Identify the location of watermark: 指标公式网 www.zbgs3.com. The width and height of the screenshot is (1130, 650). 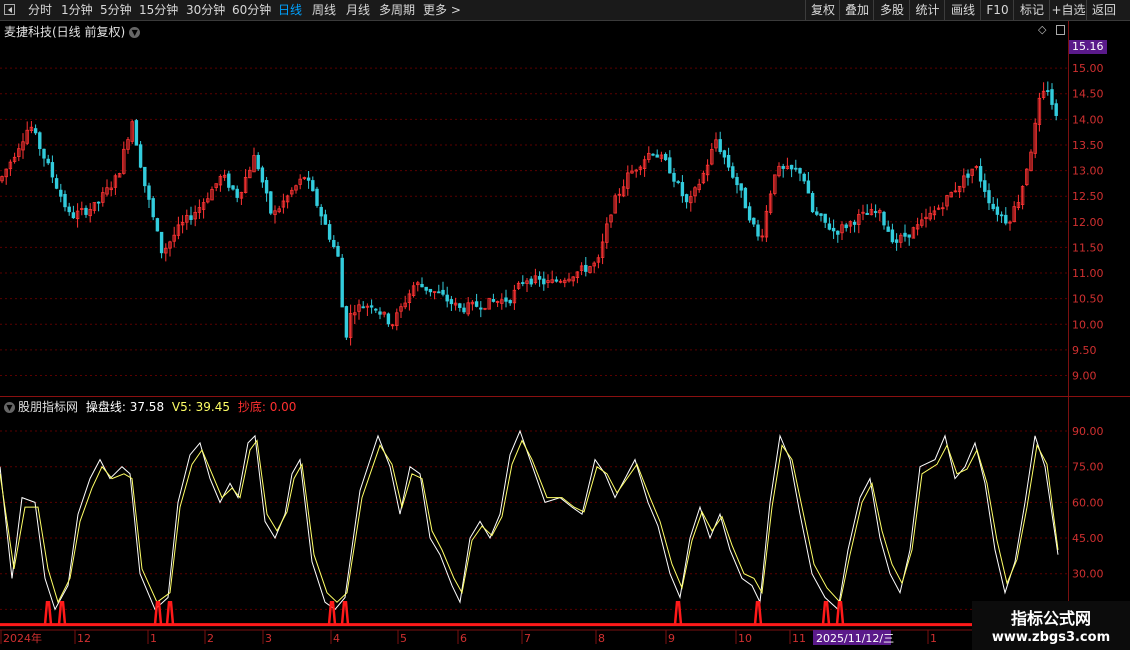
(1051, 625).